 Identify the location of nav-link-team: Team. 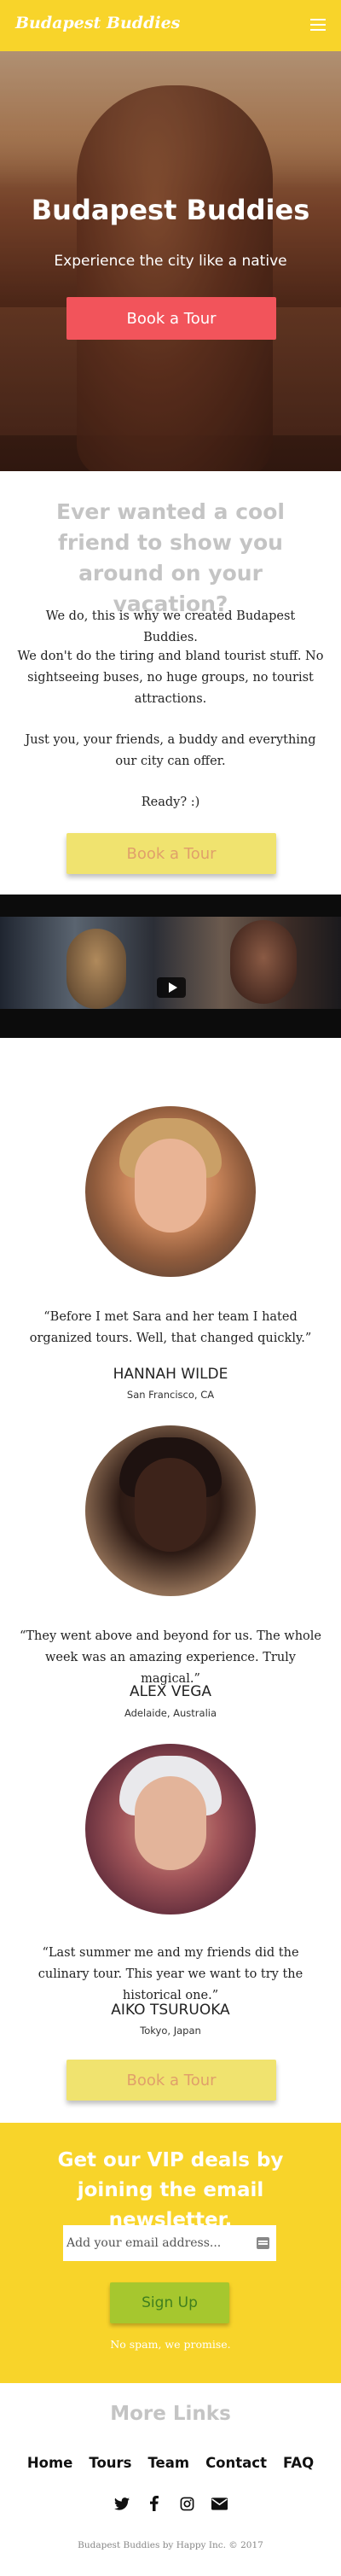
(168, 2463).